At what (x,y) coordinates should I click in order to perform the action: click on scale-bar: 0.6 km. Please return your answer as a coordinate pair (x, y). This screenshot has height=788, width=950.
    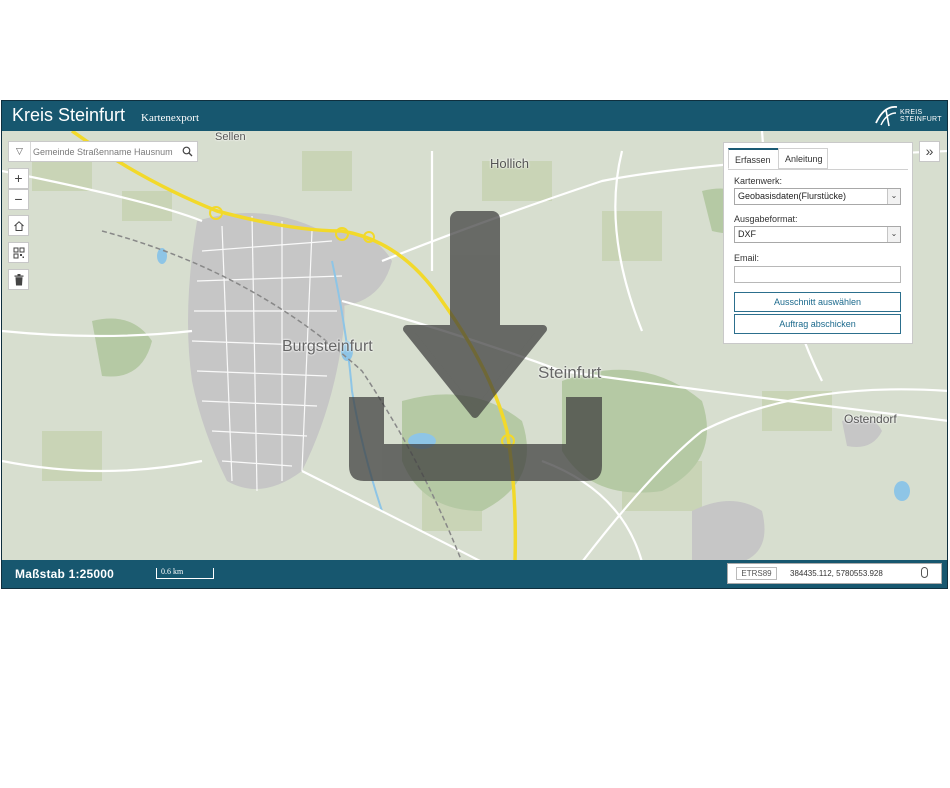
    Looking at the image, I should click on (185, 573).